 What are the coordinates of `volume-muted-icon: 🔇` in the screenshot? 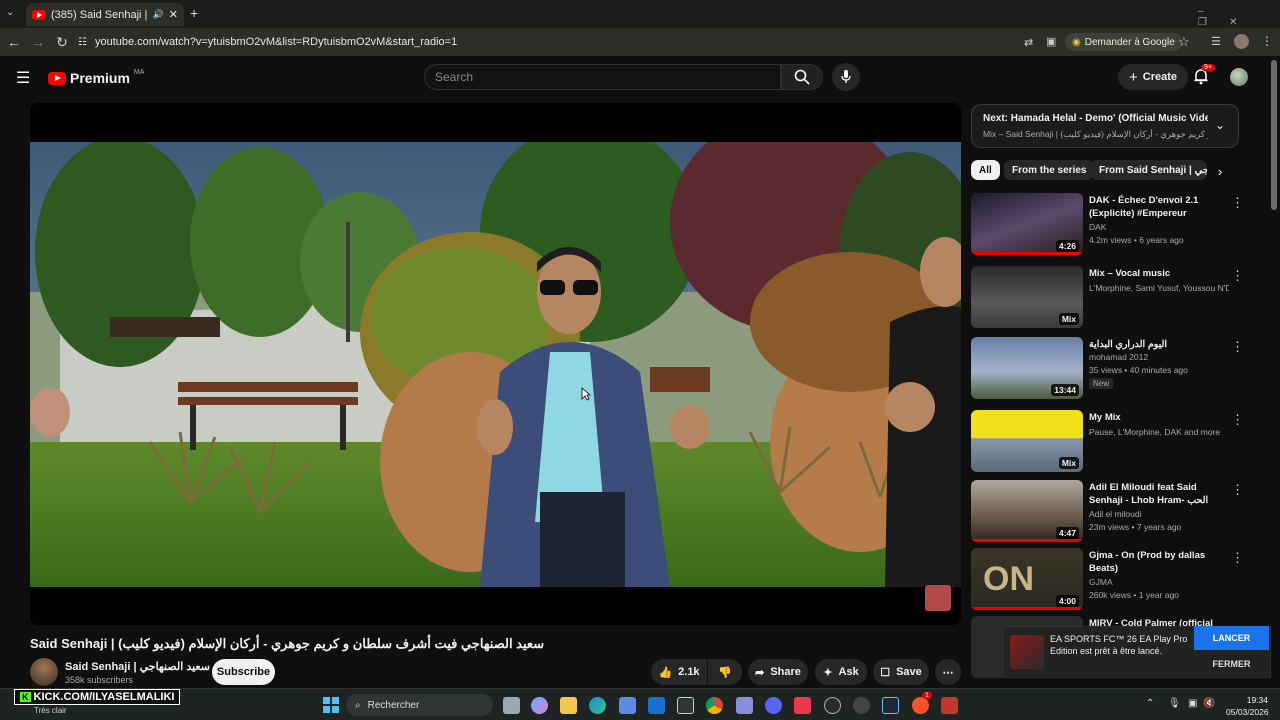 It's located at (1209, 703).